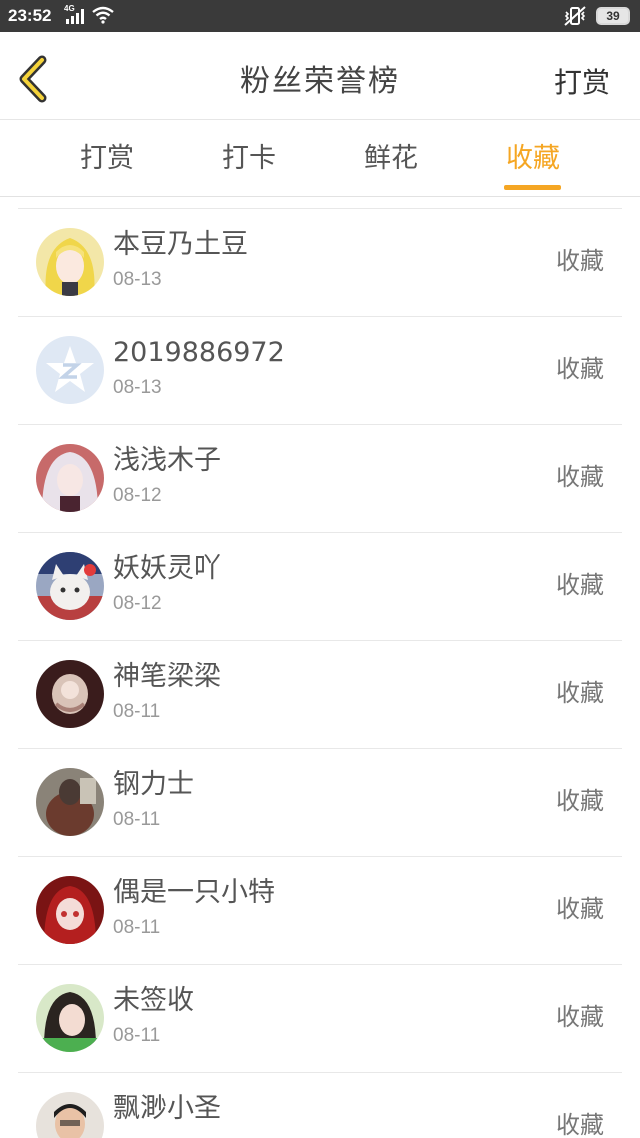  What do you see at coordinates (167, 460) in the screenshot?
I see `user-name: 浅浅木子` at bounding box center [167, 460].